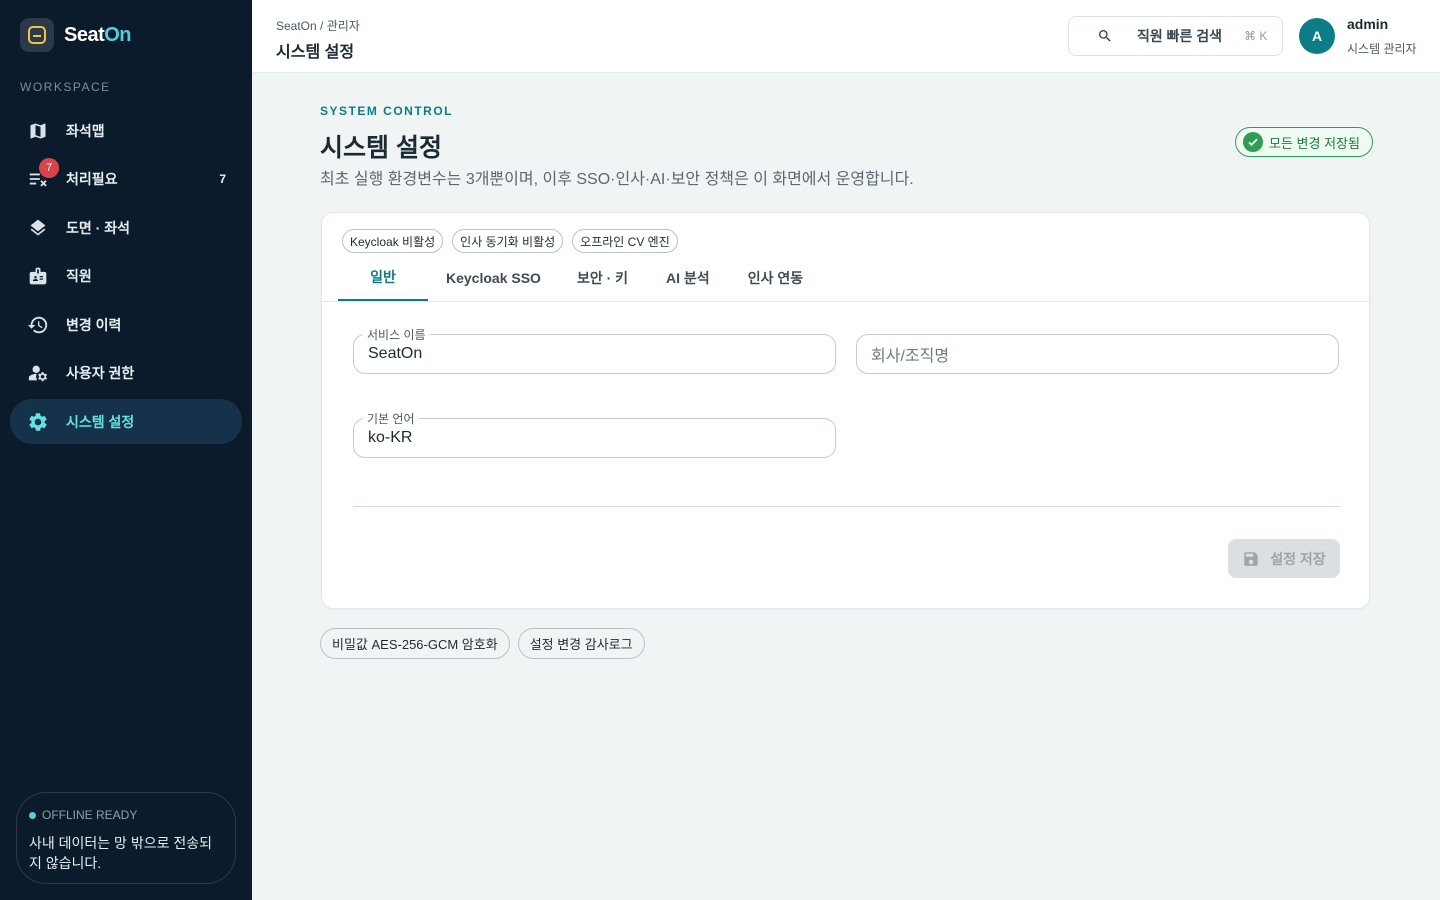 The width and height of the screenshot is (1440, 900). I want to click on brand: SeatOn, so click(76, 35).